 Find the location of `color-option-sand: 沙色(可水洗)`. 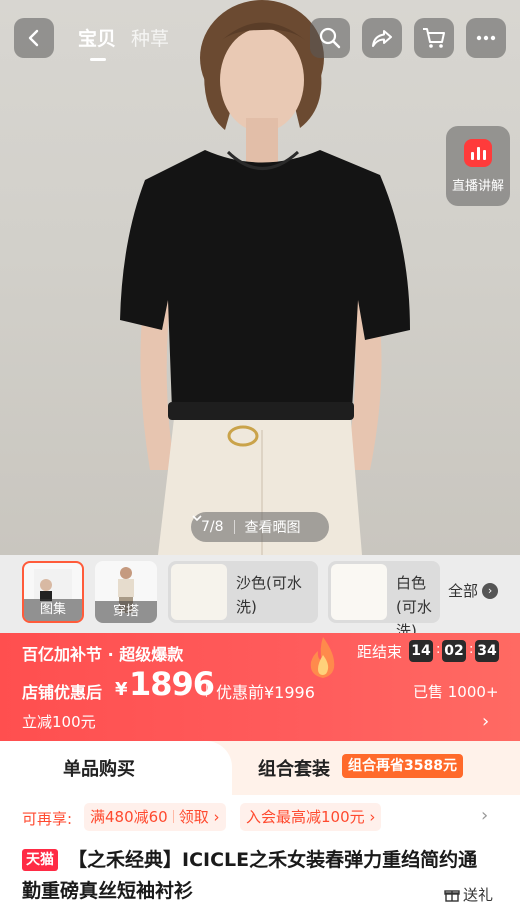

color-option-sand: 沙色(可水洗) is located at coordinates (243, 592).